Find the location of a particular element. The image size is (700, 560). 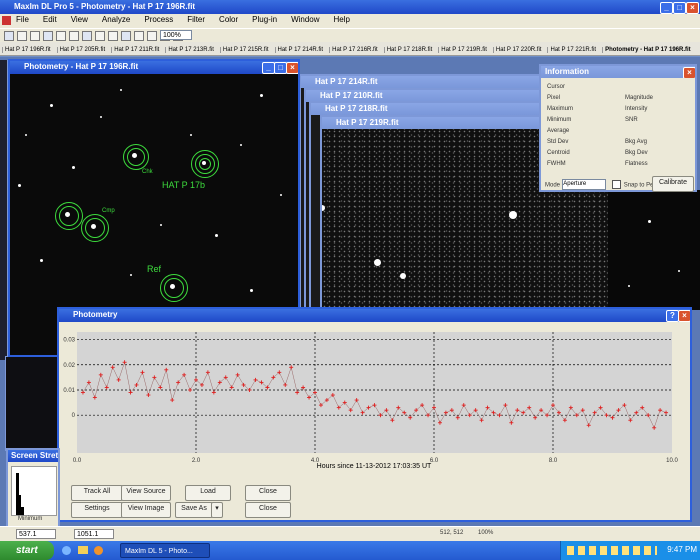

doc-tab: Hat P 17 218R.fit is located at coordinates (409, 50).